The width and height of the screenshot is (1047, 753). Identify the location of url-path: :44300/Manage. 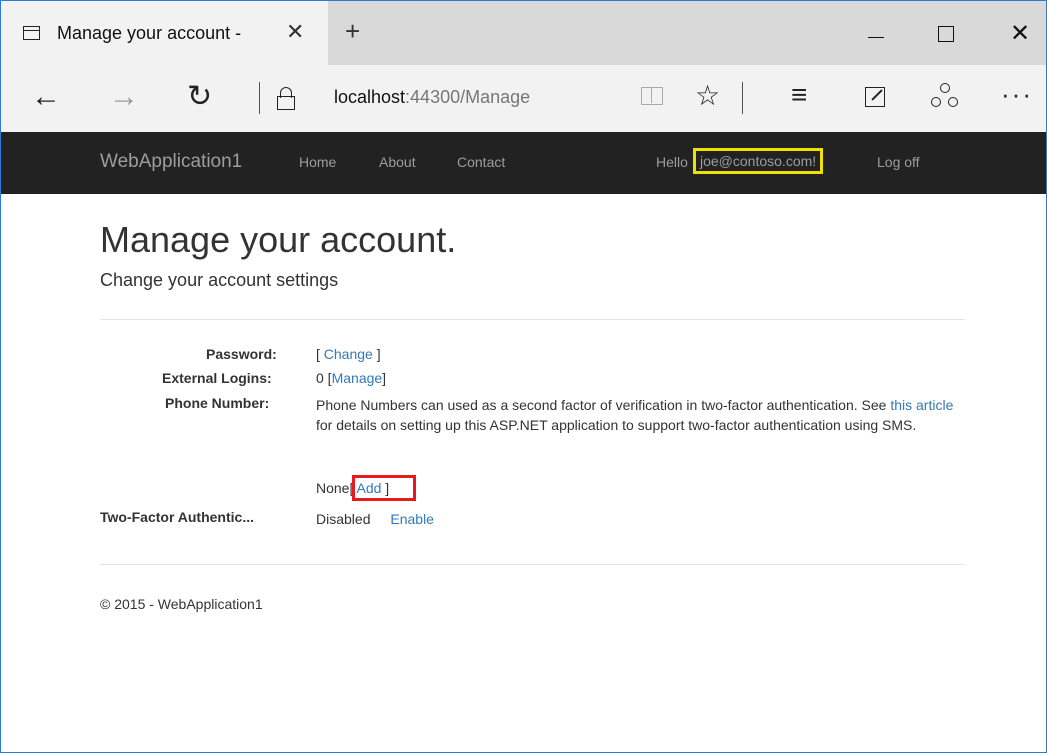
(468, 97).